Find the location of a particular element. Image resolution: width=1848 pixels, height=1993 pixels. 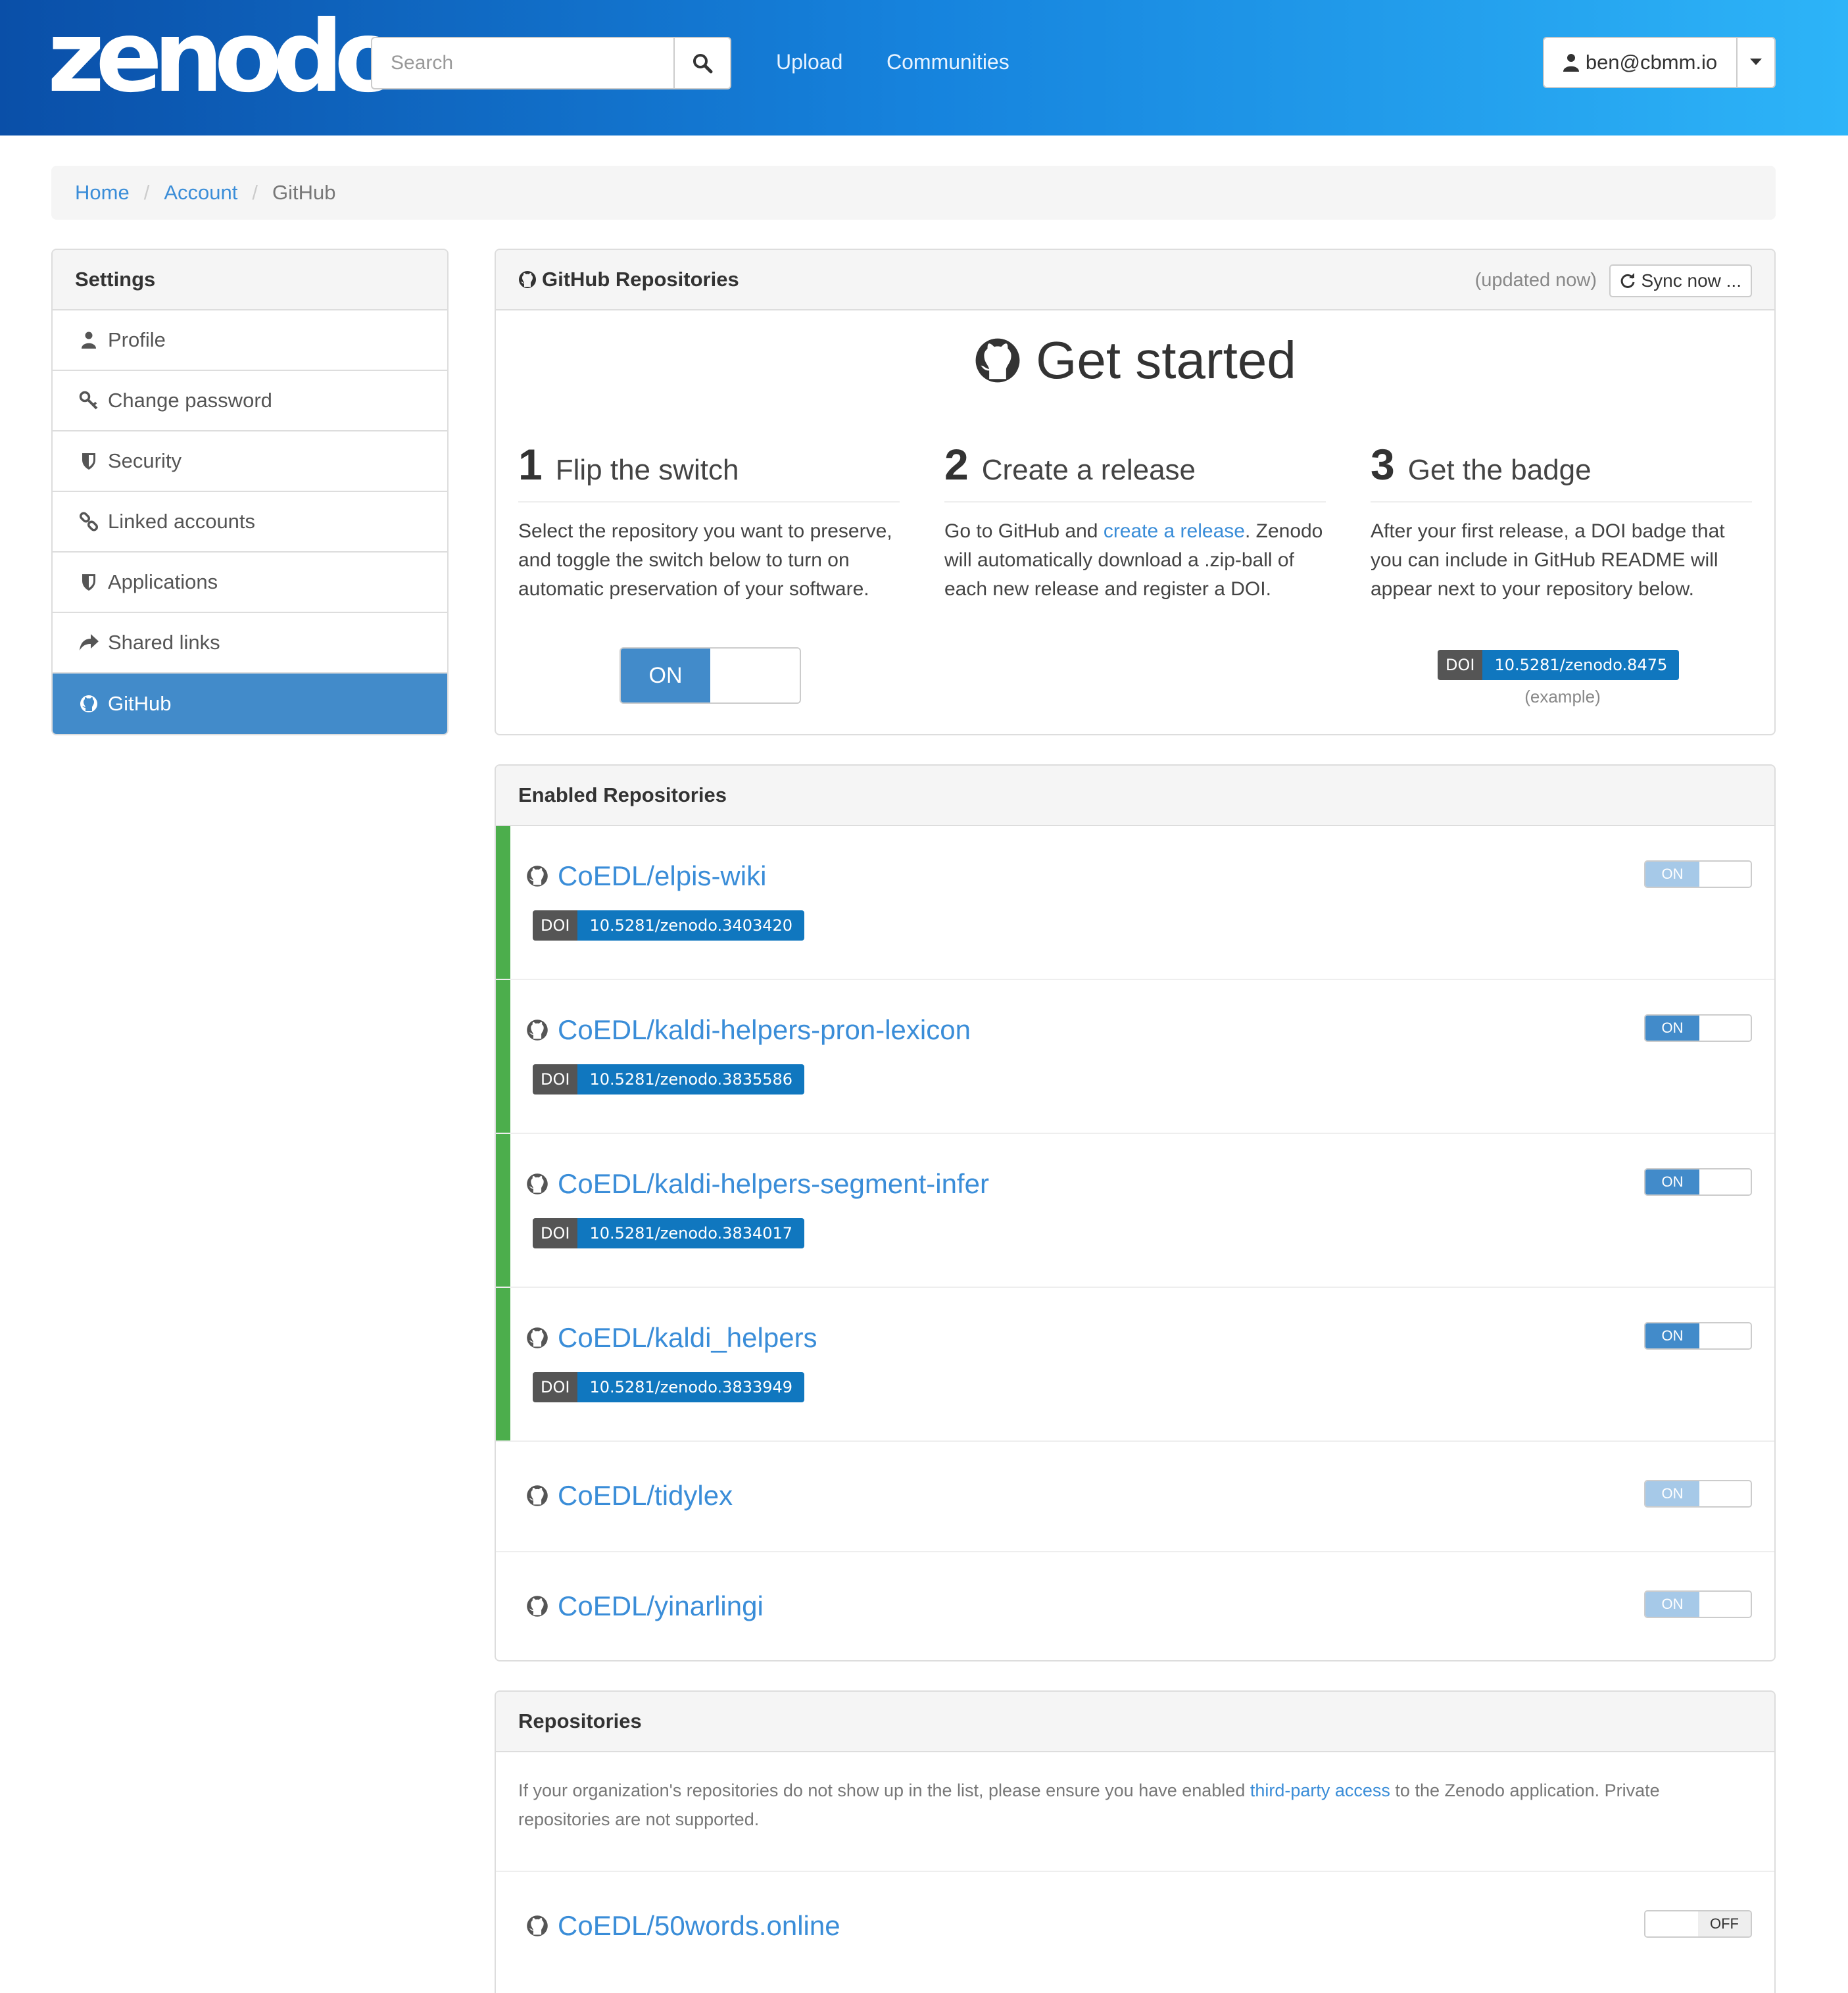

step-title: 3 Get the badge is located at coordinates (1561, 471).